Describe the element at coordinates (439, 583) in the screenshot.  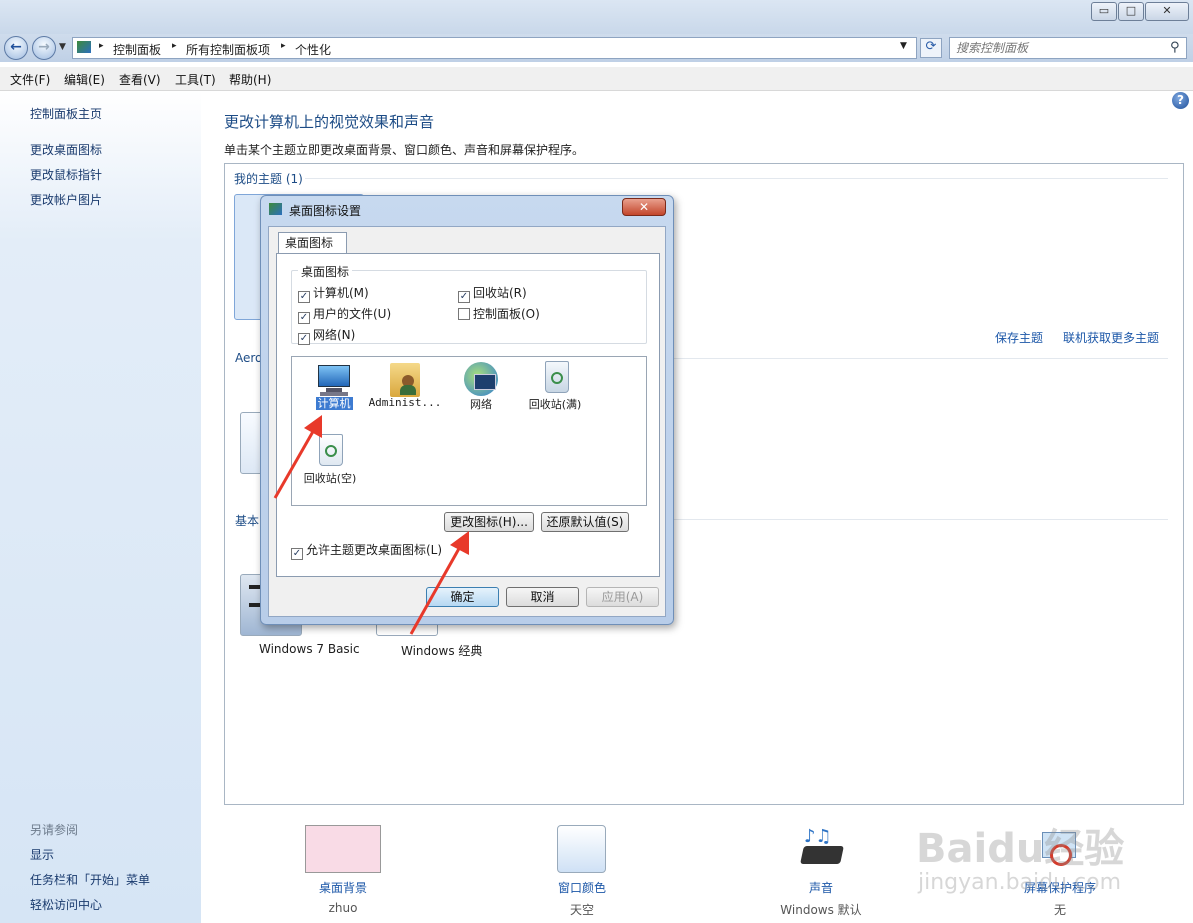
I see `arrow-to-change-icon-button` at that location.